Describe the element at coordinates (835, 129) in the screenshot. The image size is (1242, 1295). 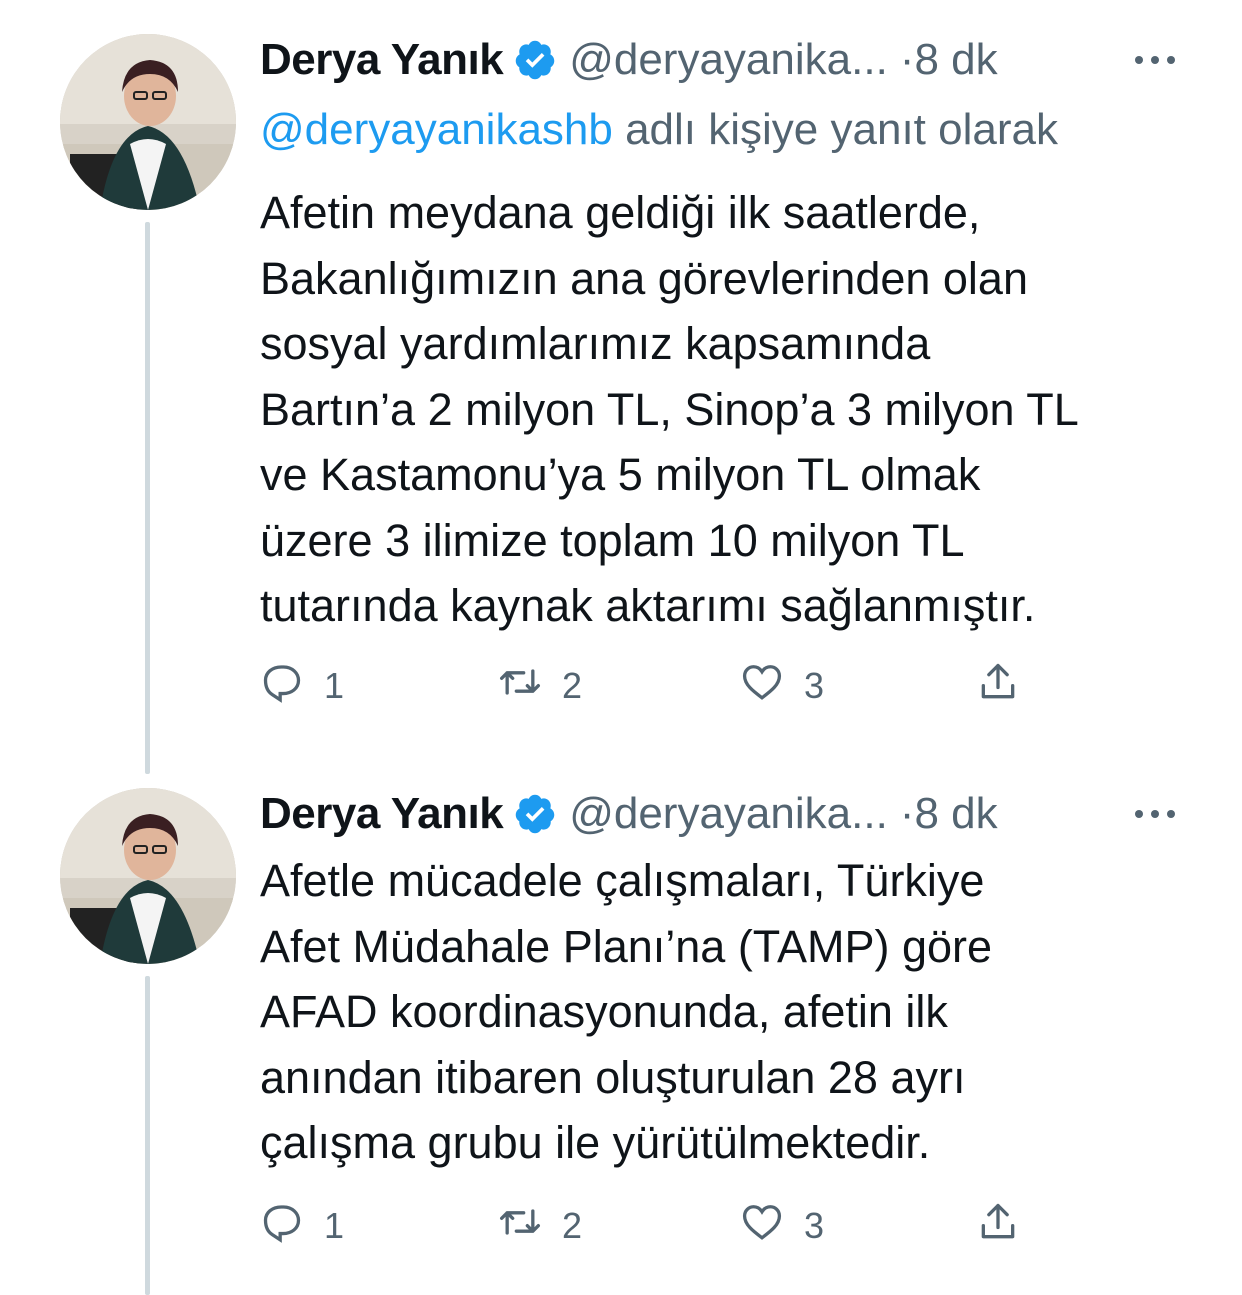
I see `replying-to-text: adlı kişiye yanıt olarak` at that location.